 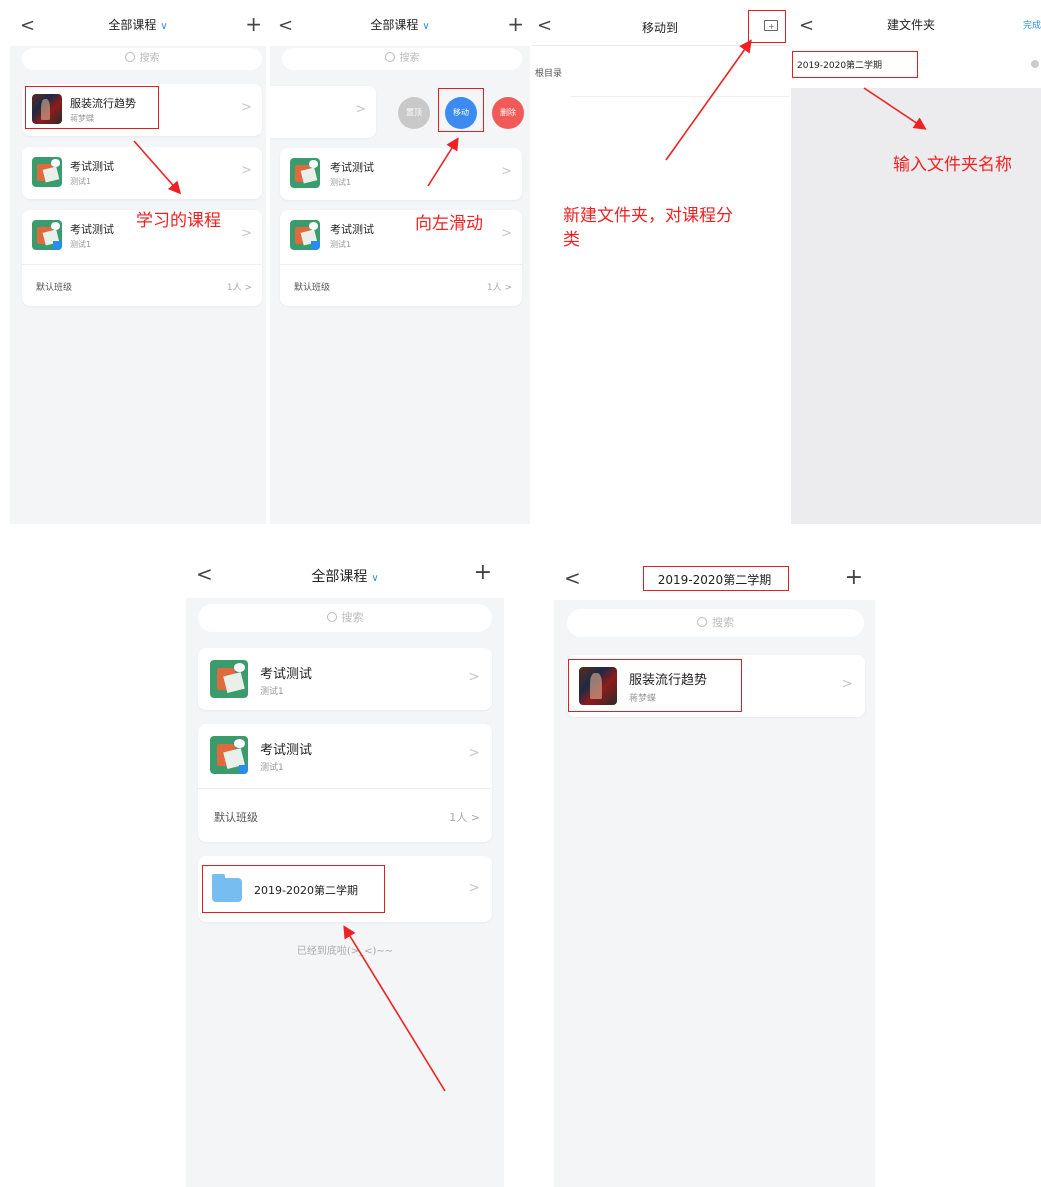 What do you see at coordinates (648, 228) in the screenshot?
I see `note-new-folder: 新建文件夹，对课程分类` at bounding box center [648, 228].